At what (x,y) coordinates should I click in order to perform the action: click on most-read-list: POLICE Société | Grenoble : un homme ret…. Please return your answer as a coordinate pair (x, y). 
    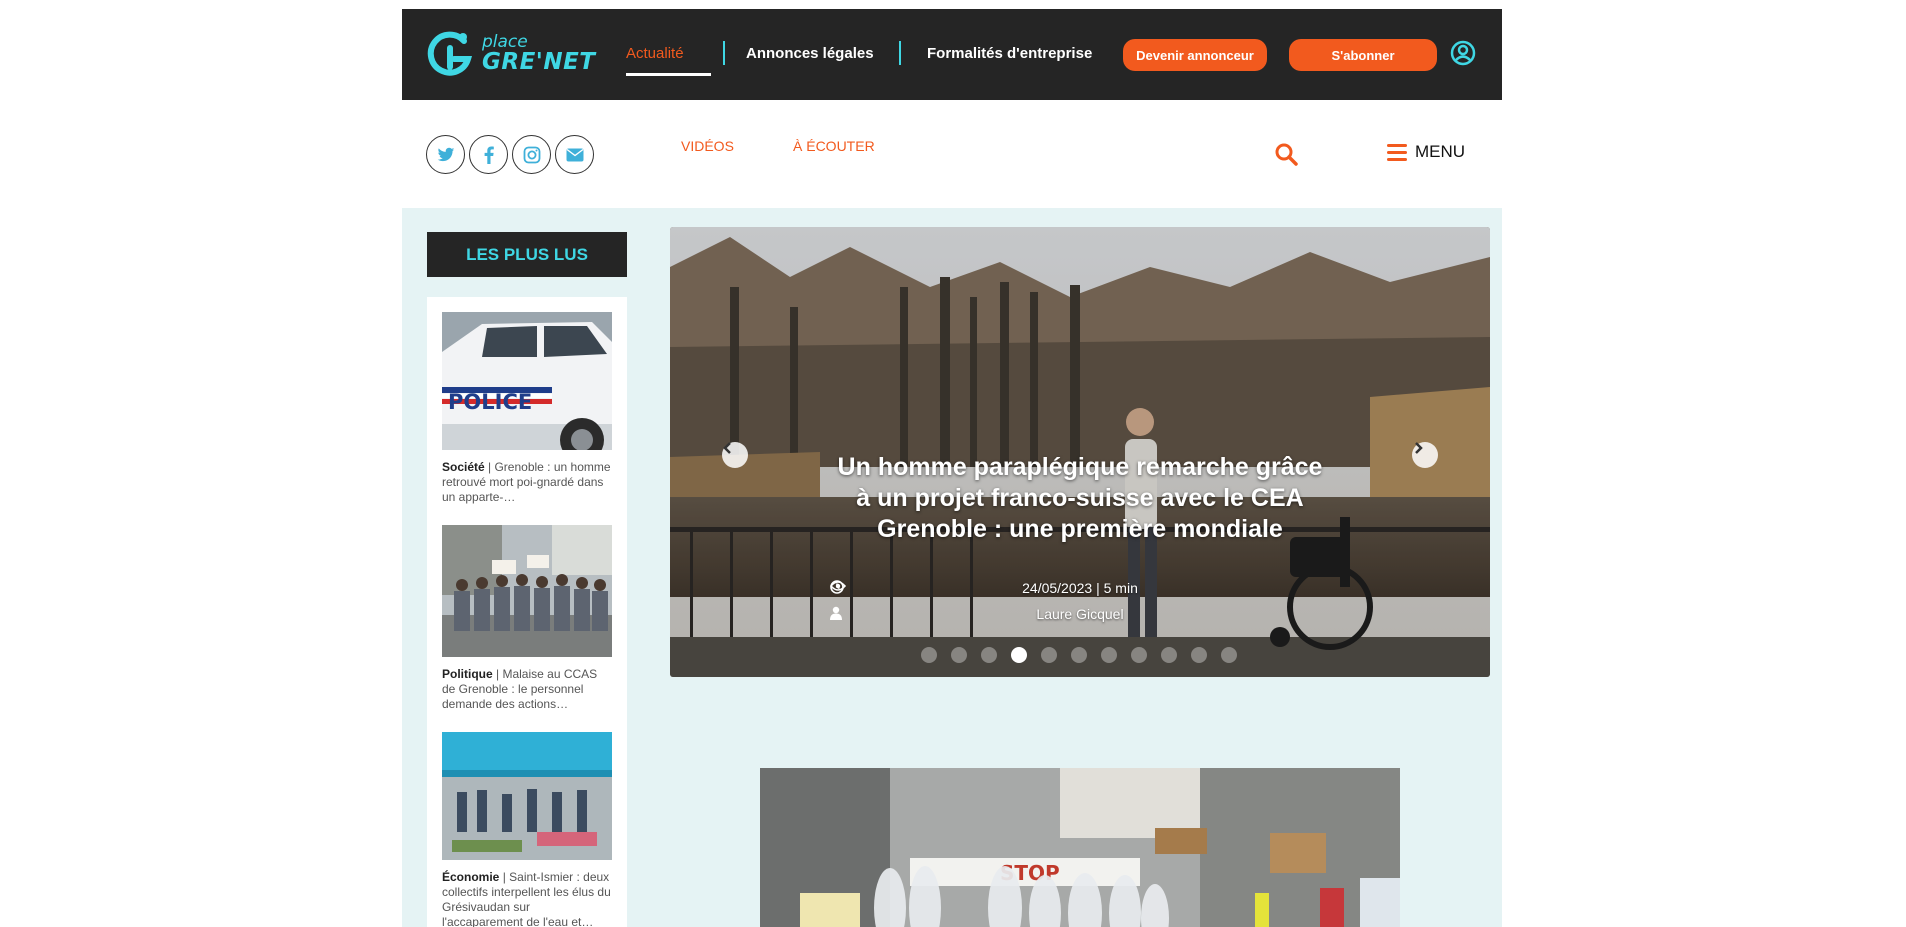
    Looking at the image, I should click on (527, 612).